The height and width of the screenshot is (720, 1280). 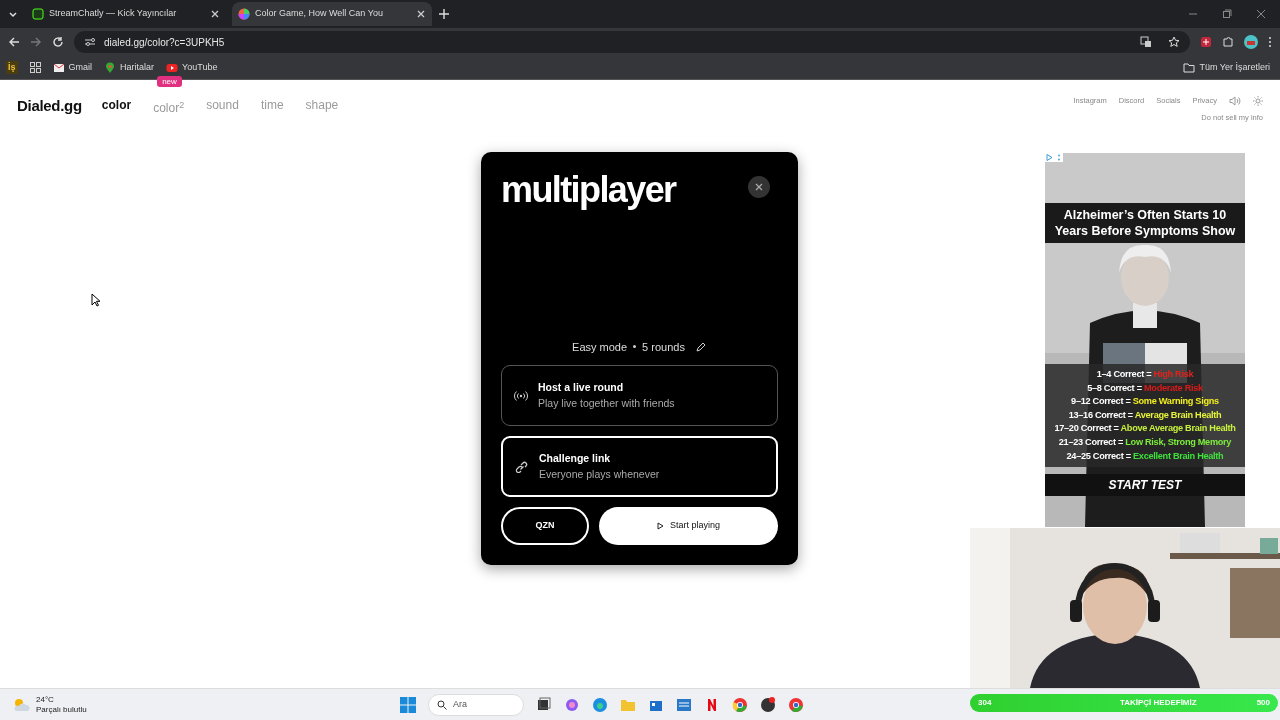 What do you see at coordinates (684, 704) in the screenshot?
I see `calculator-icon` at bounding box center [684, 704].